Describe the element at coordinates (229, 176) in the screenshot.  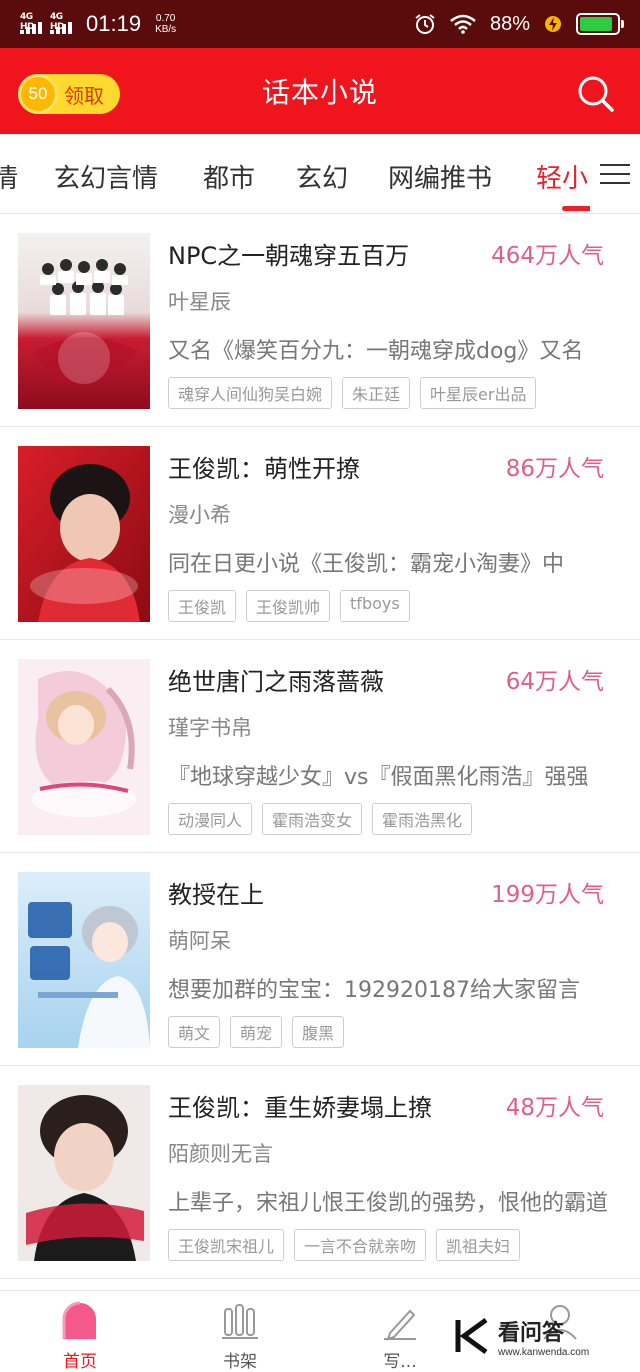
I see `tab-urban: 都市` at that location.